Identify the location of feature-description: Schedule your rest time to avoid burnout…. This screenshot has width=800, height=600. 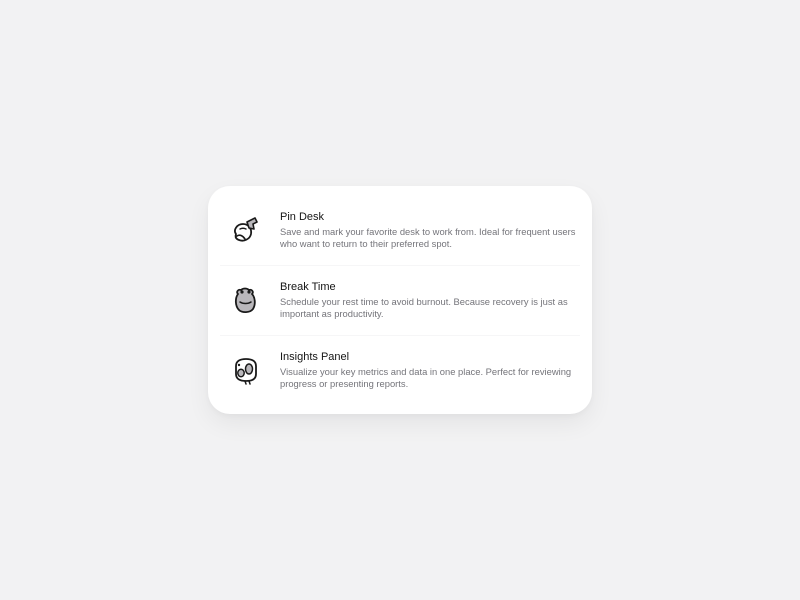
(424, 307).